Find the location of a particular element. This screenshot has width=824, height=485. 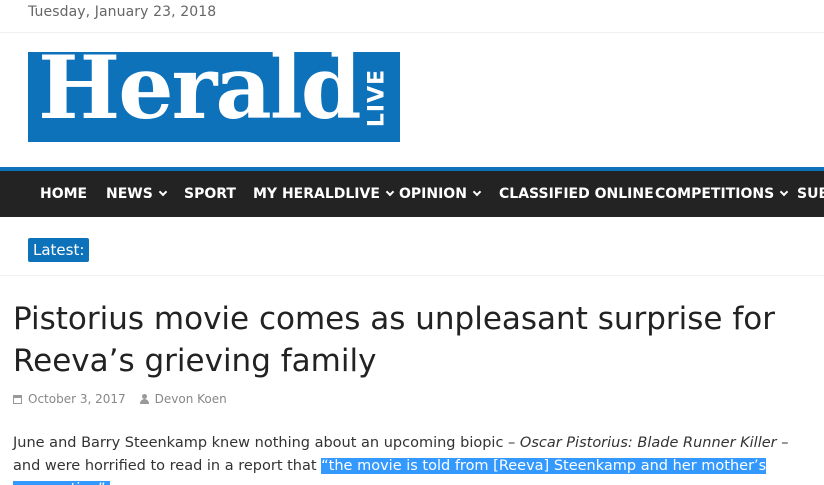

latest-news-ticker is located at coordinates (412, 252).